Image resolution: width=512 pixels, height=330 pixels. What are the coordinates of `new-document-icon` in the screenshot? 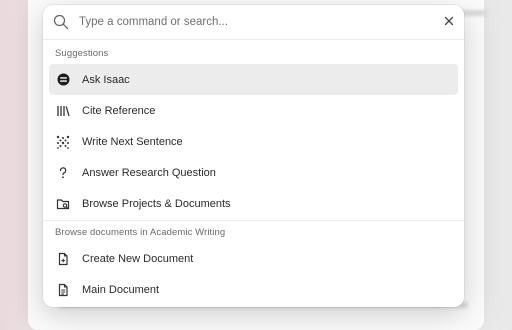 It's located at (63, 259).